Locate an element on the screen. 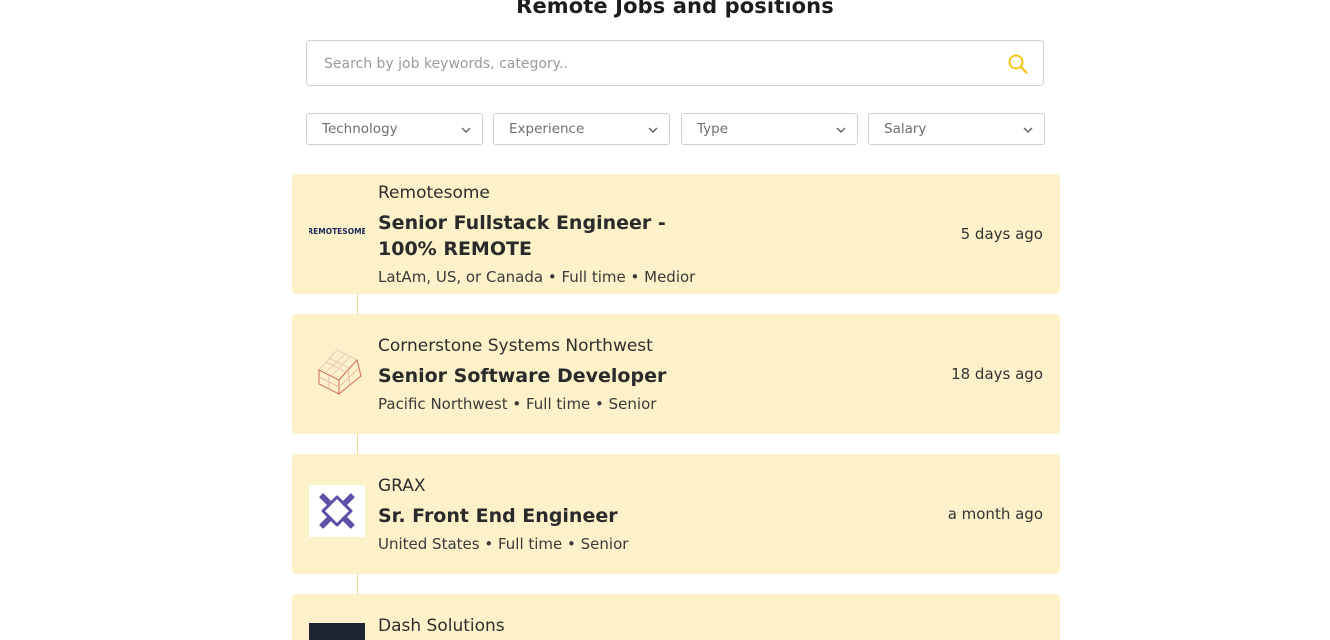  remotesome-logo-text: REMOTESOME is located at coordinates (337, 231).